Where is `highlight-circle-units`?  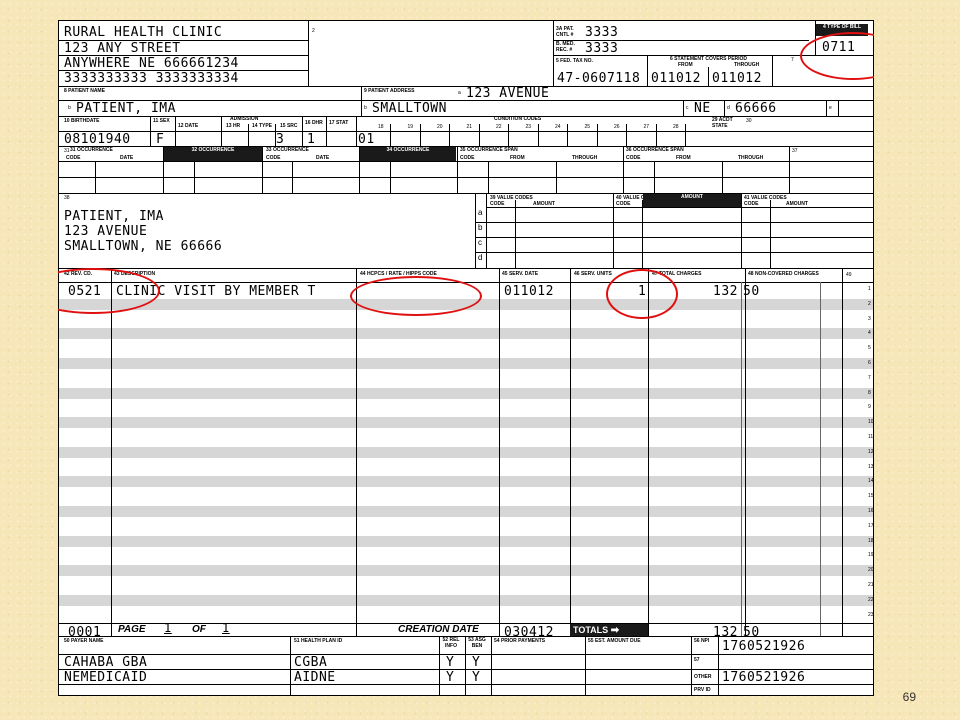
highlight-circle-units is located at coordinates (642, 294).